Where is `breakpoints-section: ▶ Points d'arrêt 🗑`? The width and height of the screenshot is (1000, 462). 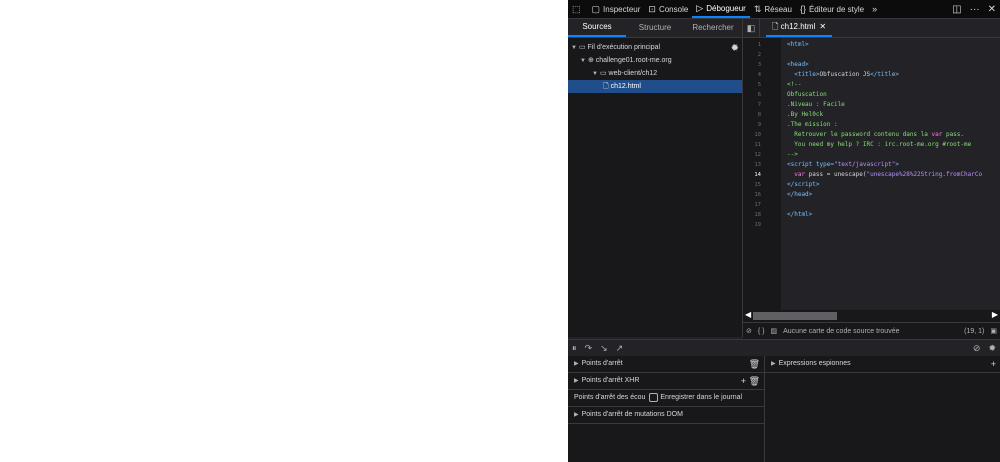
breakpoints-section: ▶ Points d'arrêt 🗑 is located at coordinates (666, 364).